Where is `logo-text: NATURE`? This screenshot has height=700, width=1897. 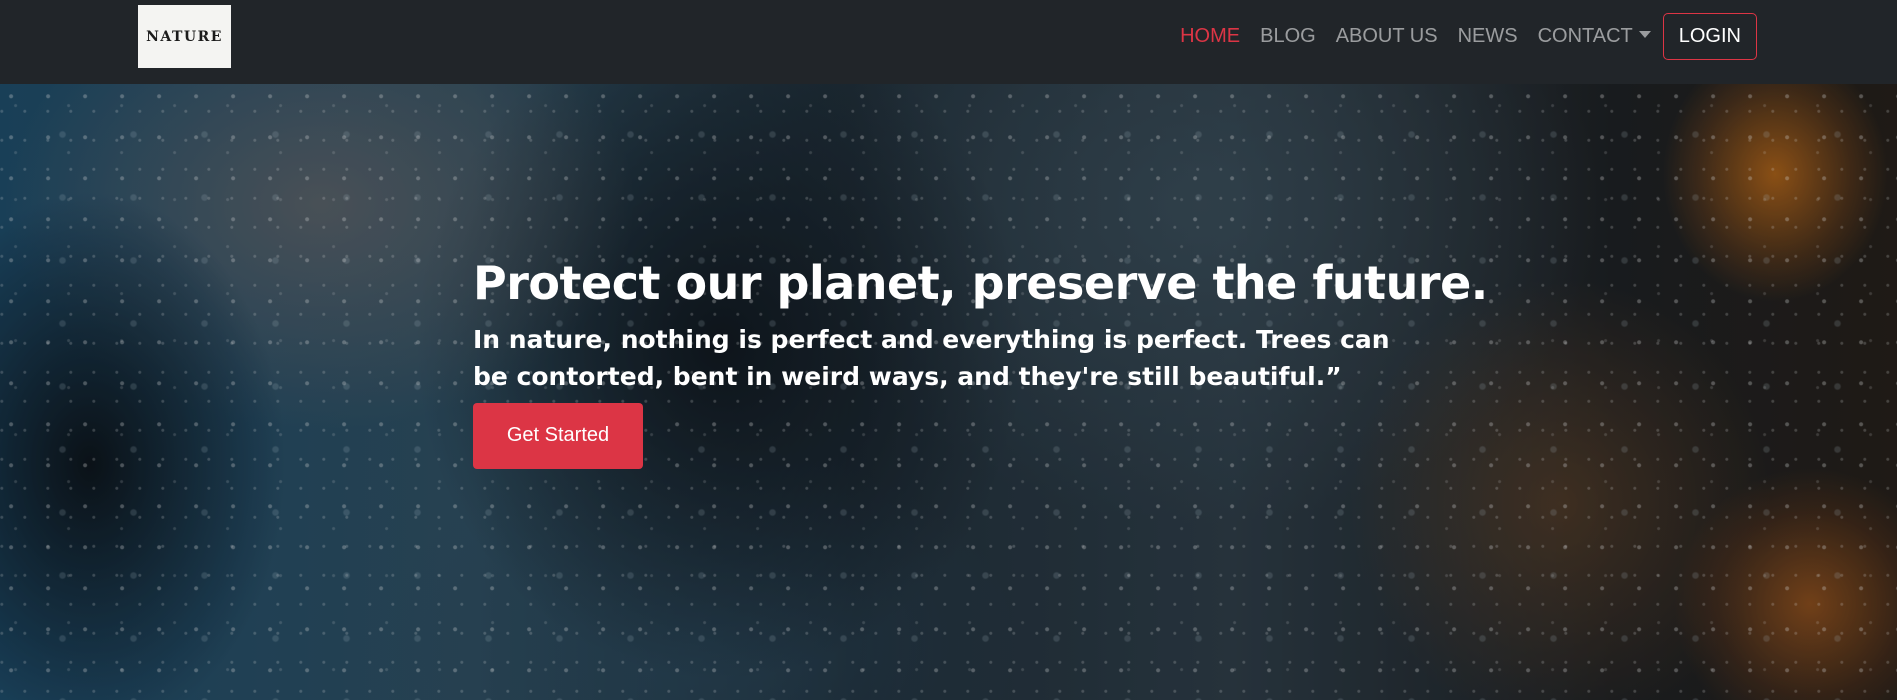
logo-text: NATURE is located at coordinates (184, 36).